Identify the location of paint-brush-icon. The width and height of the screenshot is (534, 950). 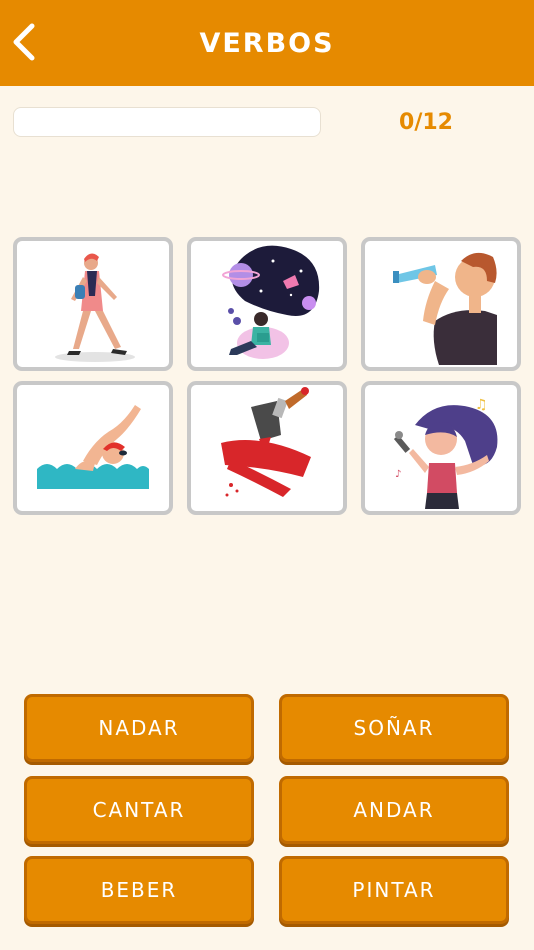
(266, 442).